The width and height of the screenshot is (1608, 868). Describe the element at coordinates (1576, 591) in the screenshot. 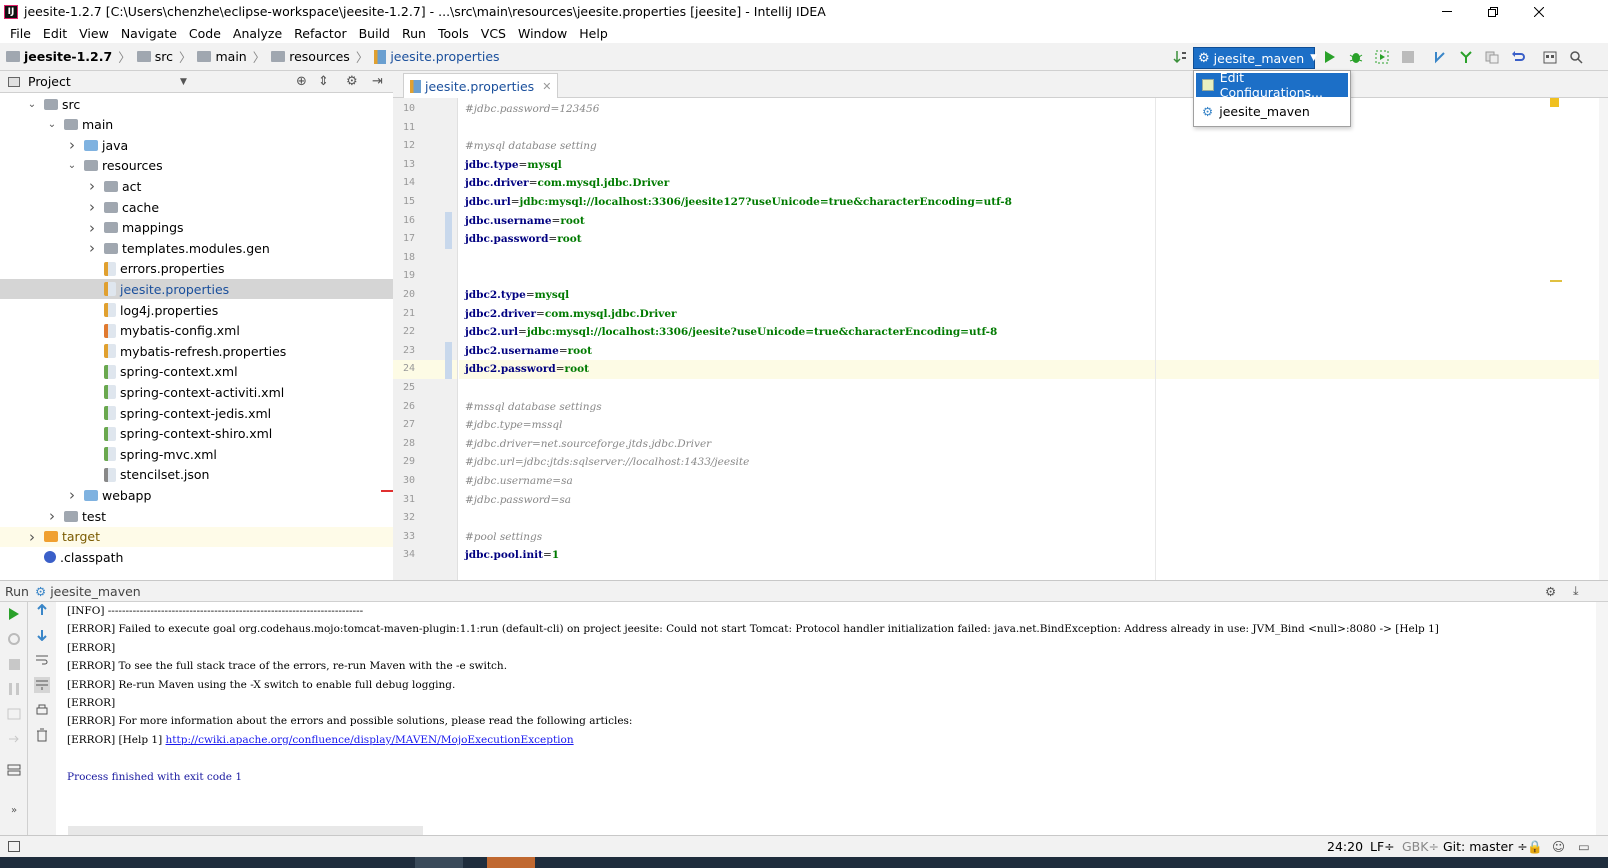

I see `minimize-panel-icon: ⤓` at that location.